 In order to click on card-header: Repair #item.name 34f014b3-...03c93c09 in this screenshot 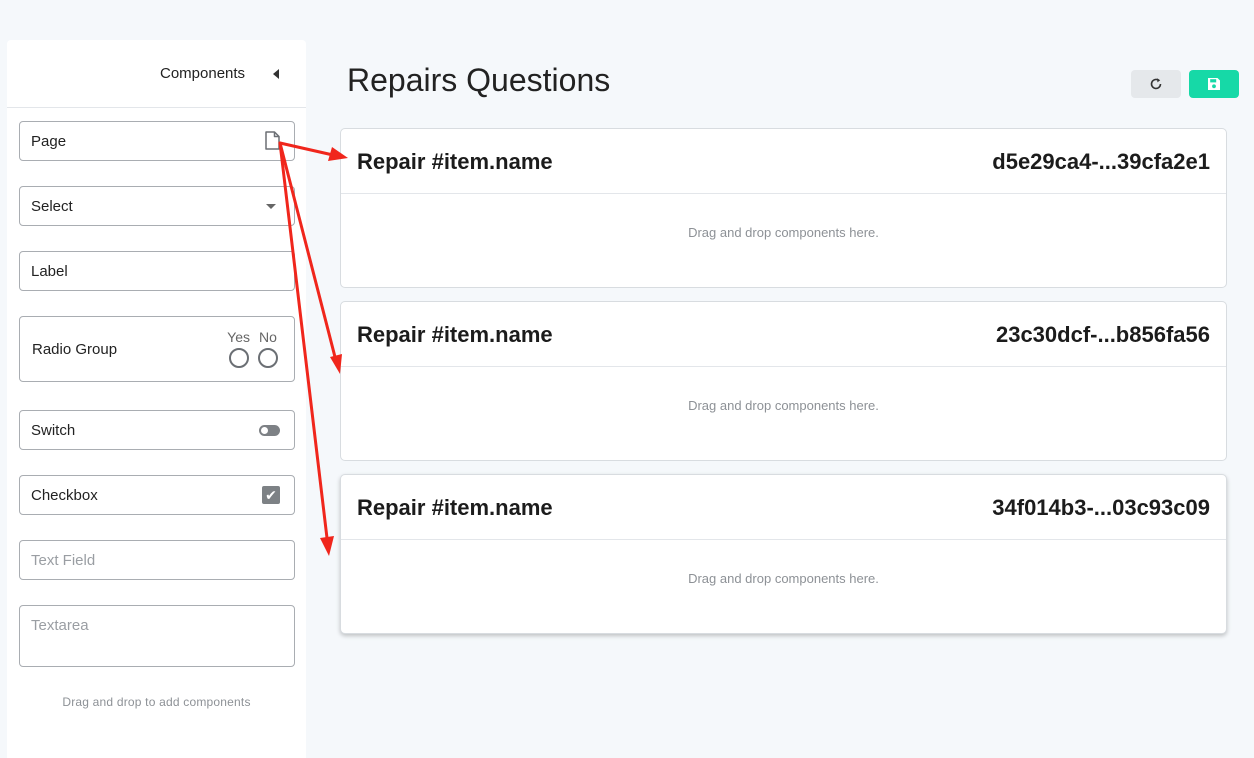, I will do `click(783, 507)`.